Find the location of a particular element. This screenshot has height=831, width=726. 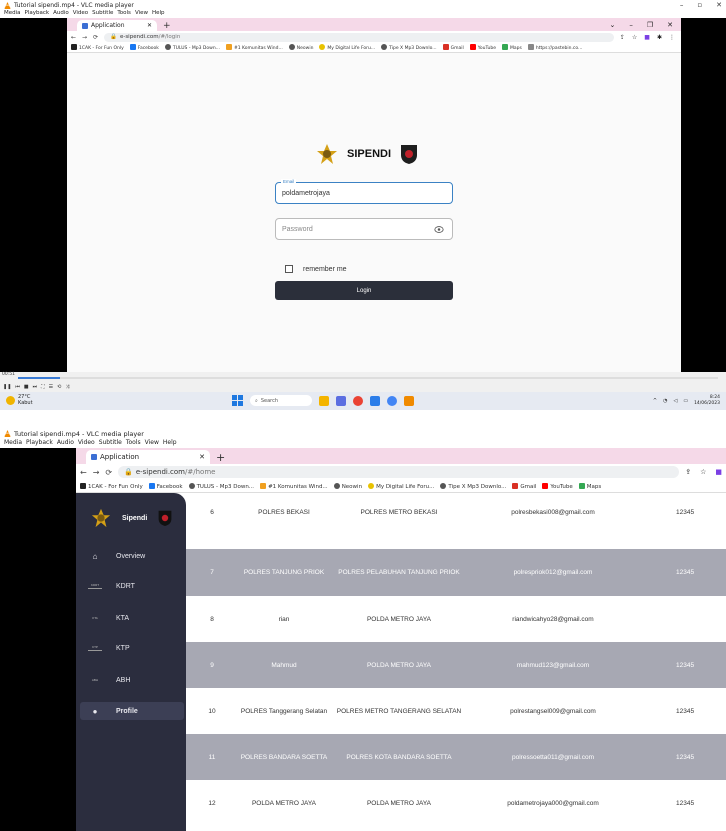

wifi-icon: ◔ is located at coordinates (665, 401).